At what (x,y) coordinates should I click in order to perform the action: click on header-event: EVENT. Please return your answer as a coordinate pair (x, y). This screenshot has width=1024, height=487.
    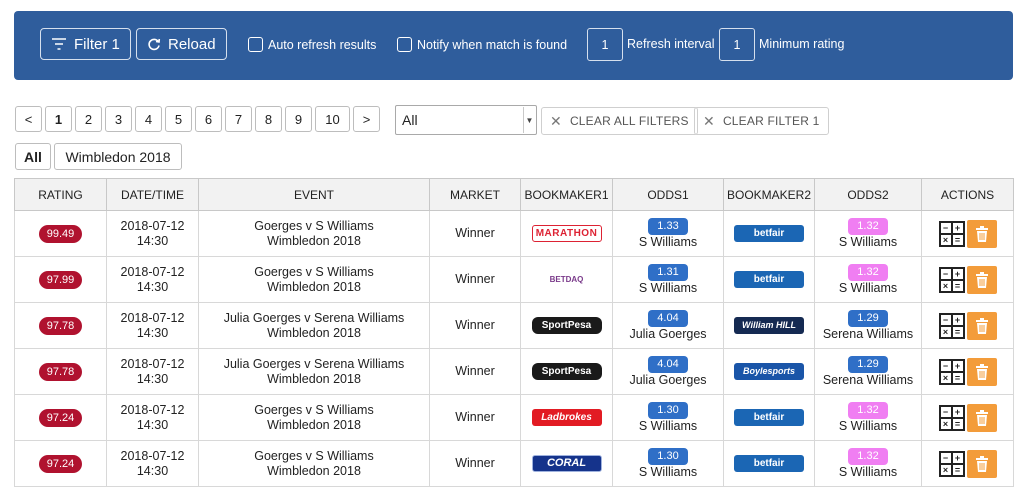
    Looking at the image, I should click on (314, 194).